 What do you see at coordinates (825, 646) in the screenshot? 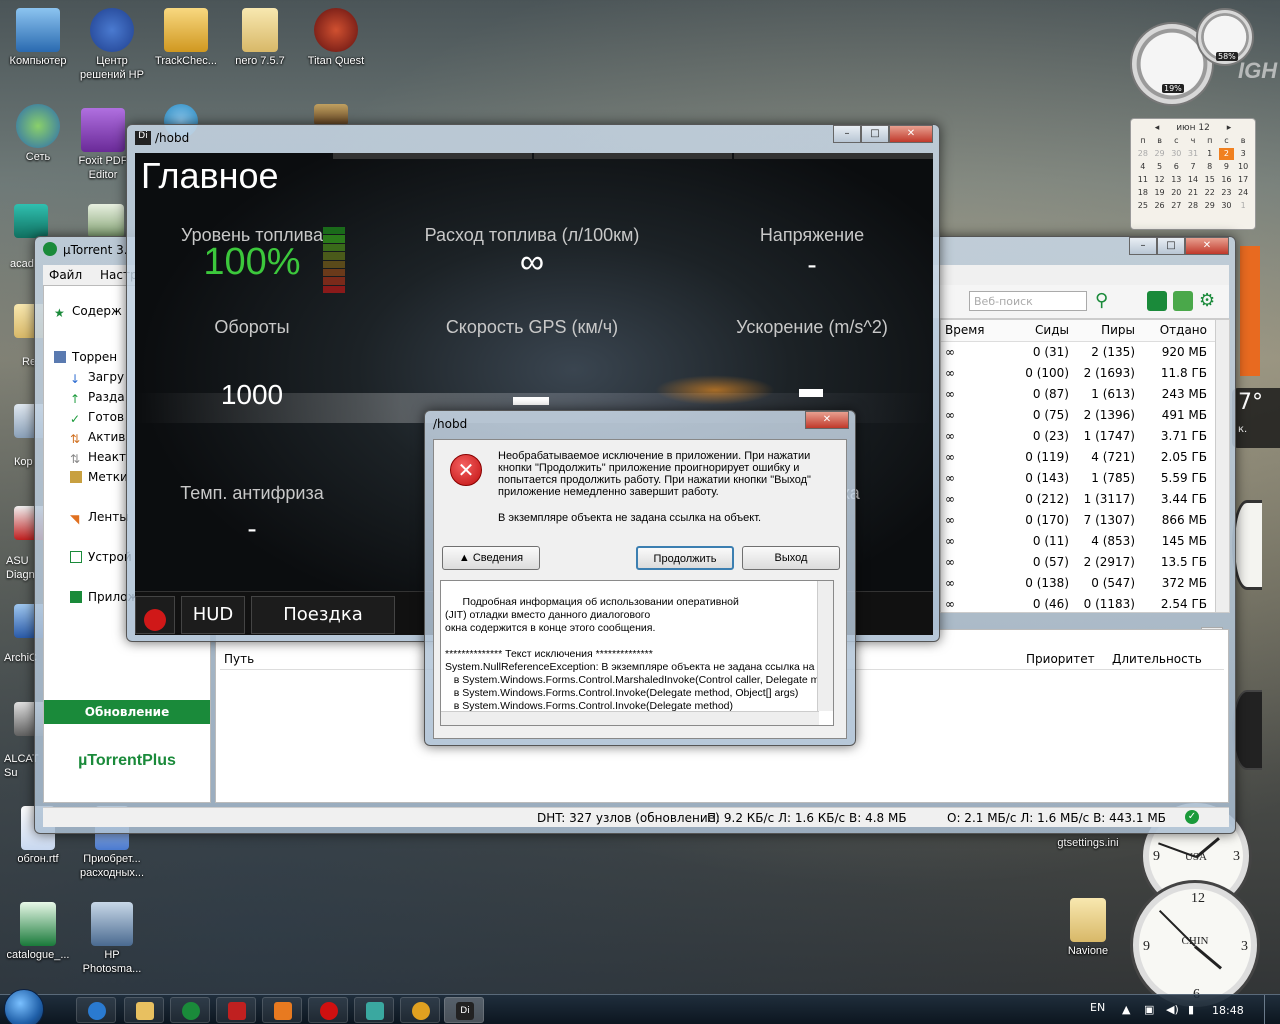
I see `details-vertical-scrollbar` at bounding box center [825, 646].